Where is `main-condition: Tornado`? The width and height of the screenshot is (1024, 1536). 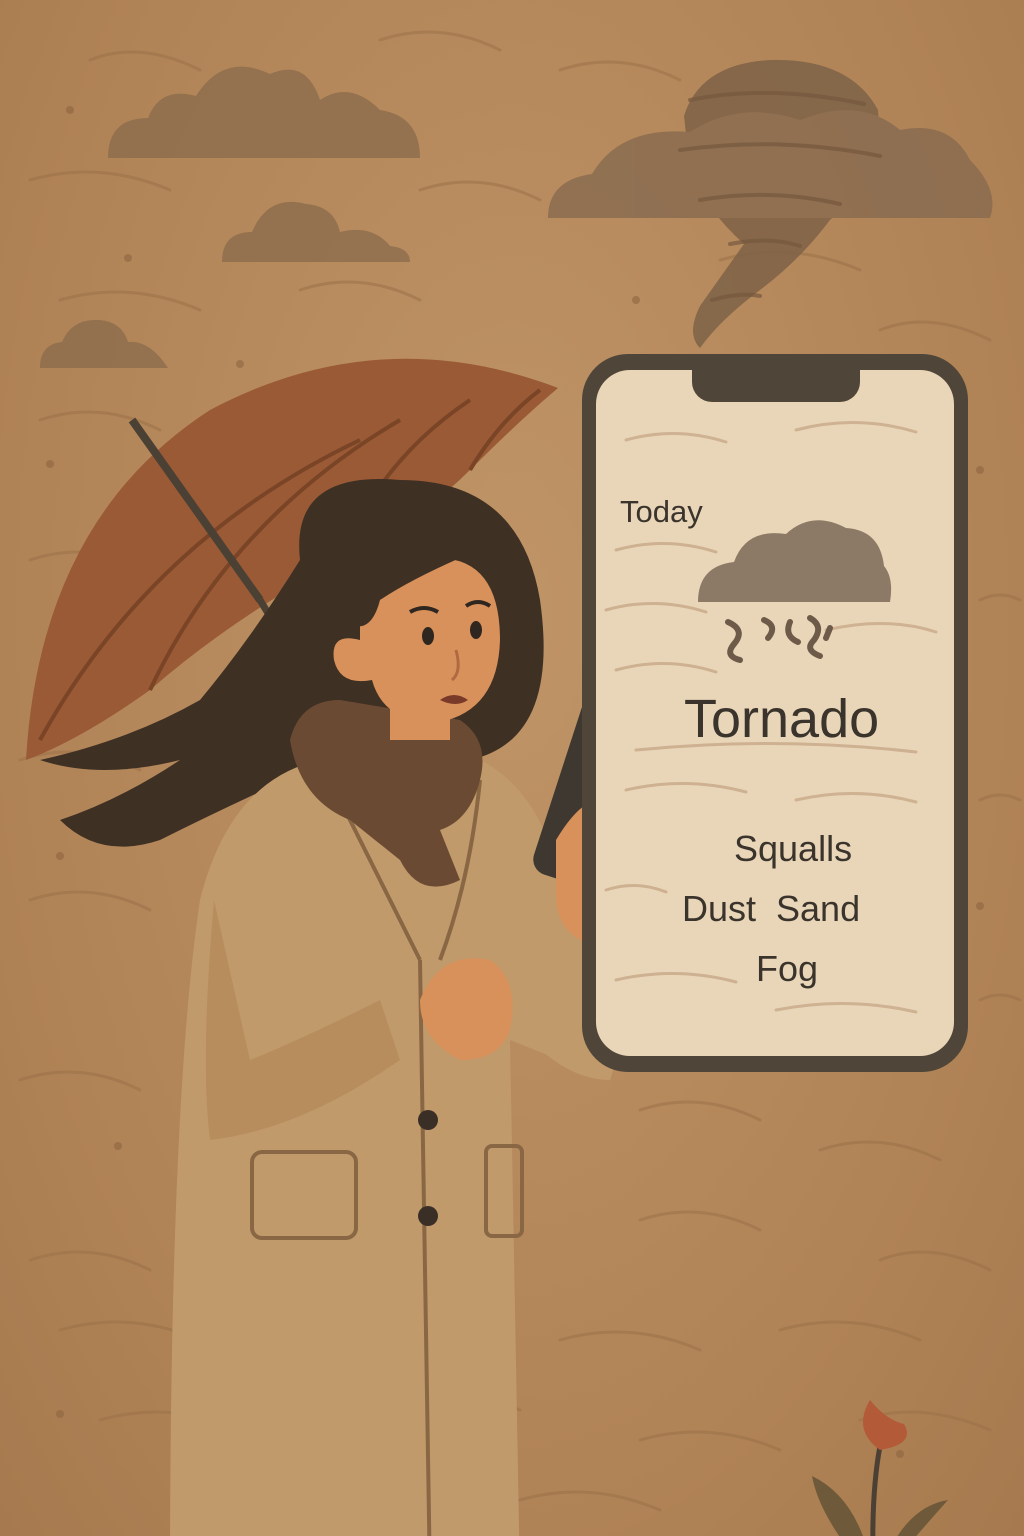
main-condition: Tornado is located at coordinates (782, 719).